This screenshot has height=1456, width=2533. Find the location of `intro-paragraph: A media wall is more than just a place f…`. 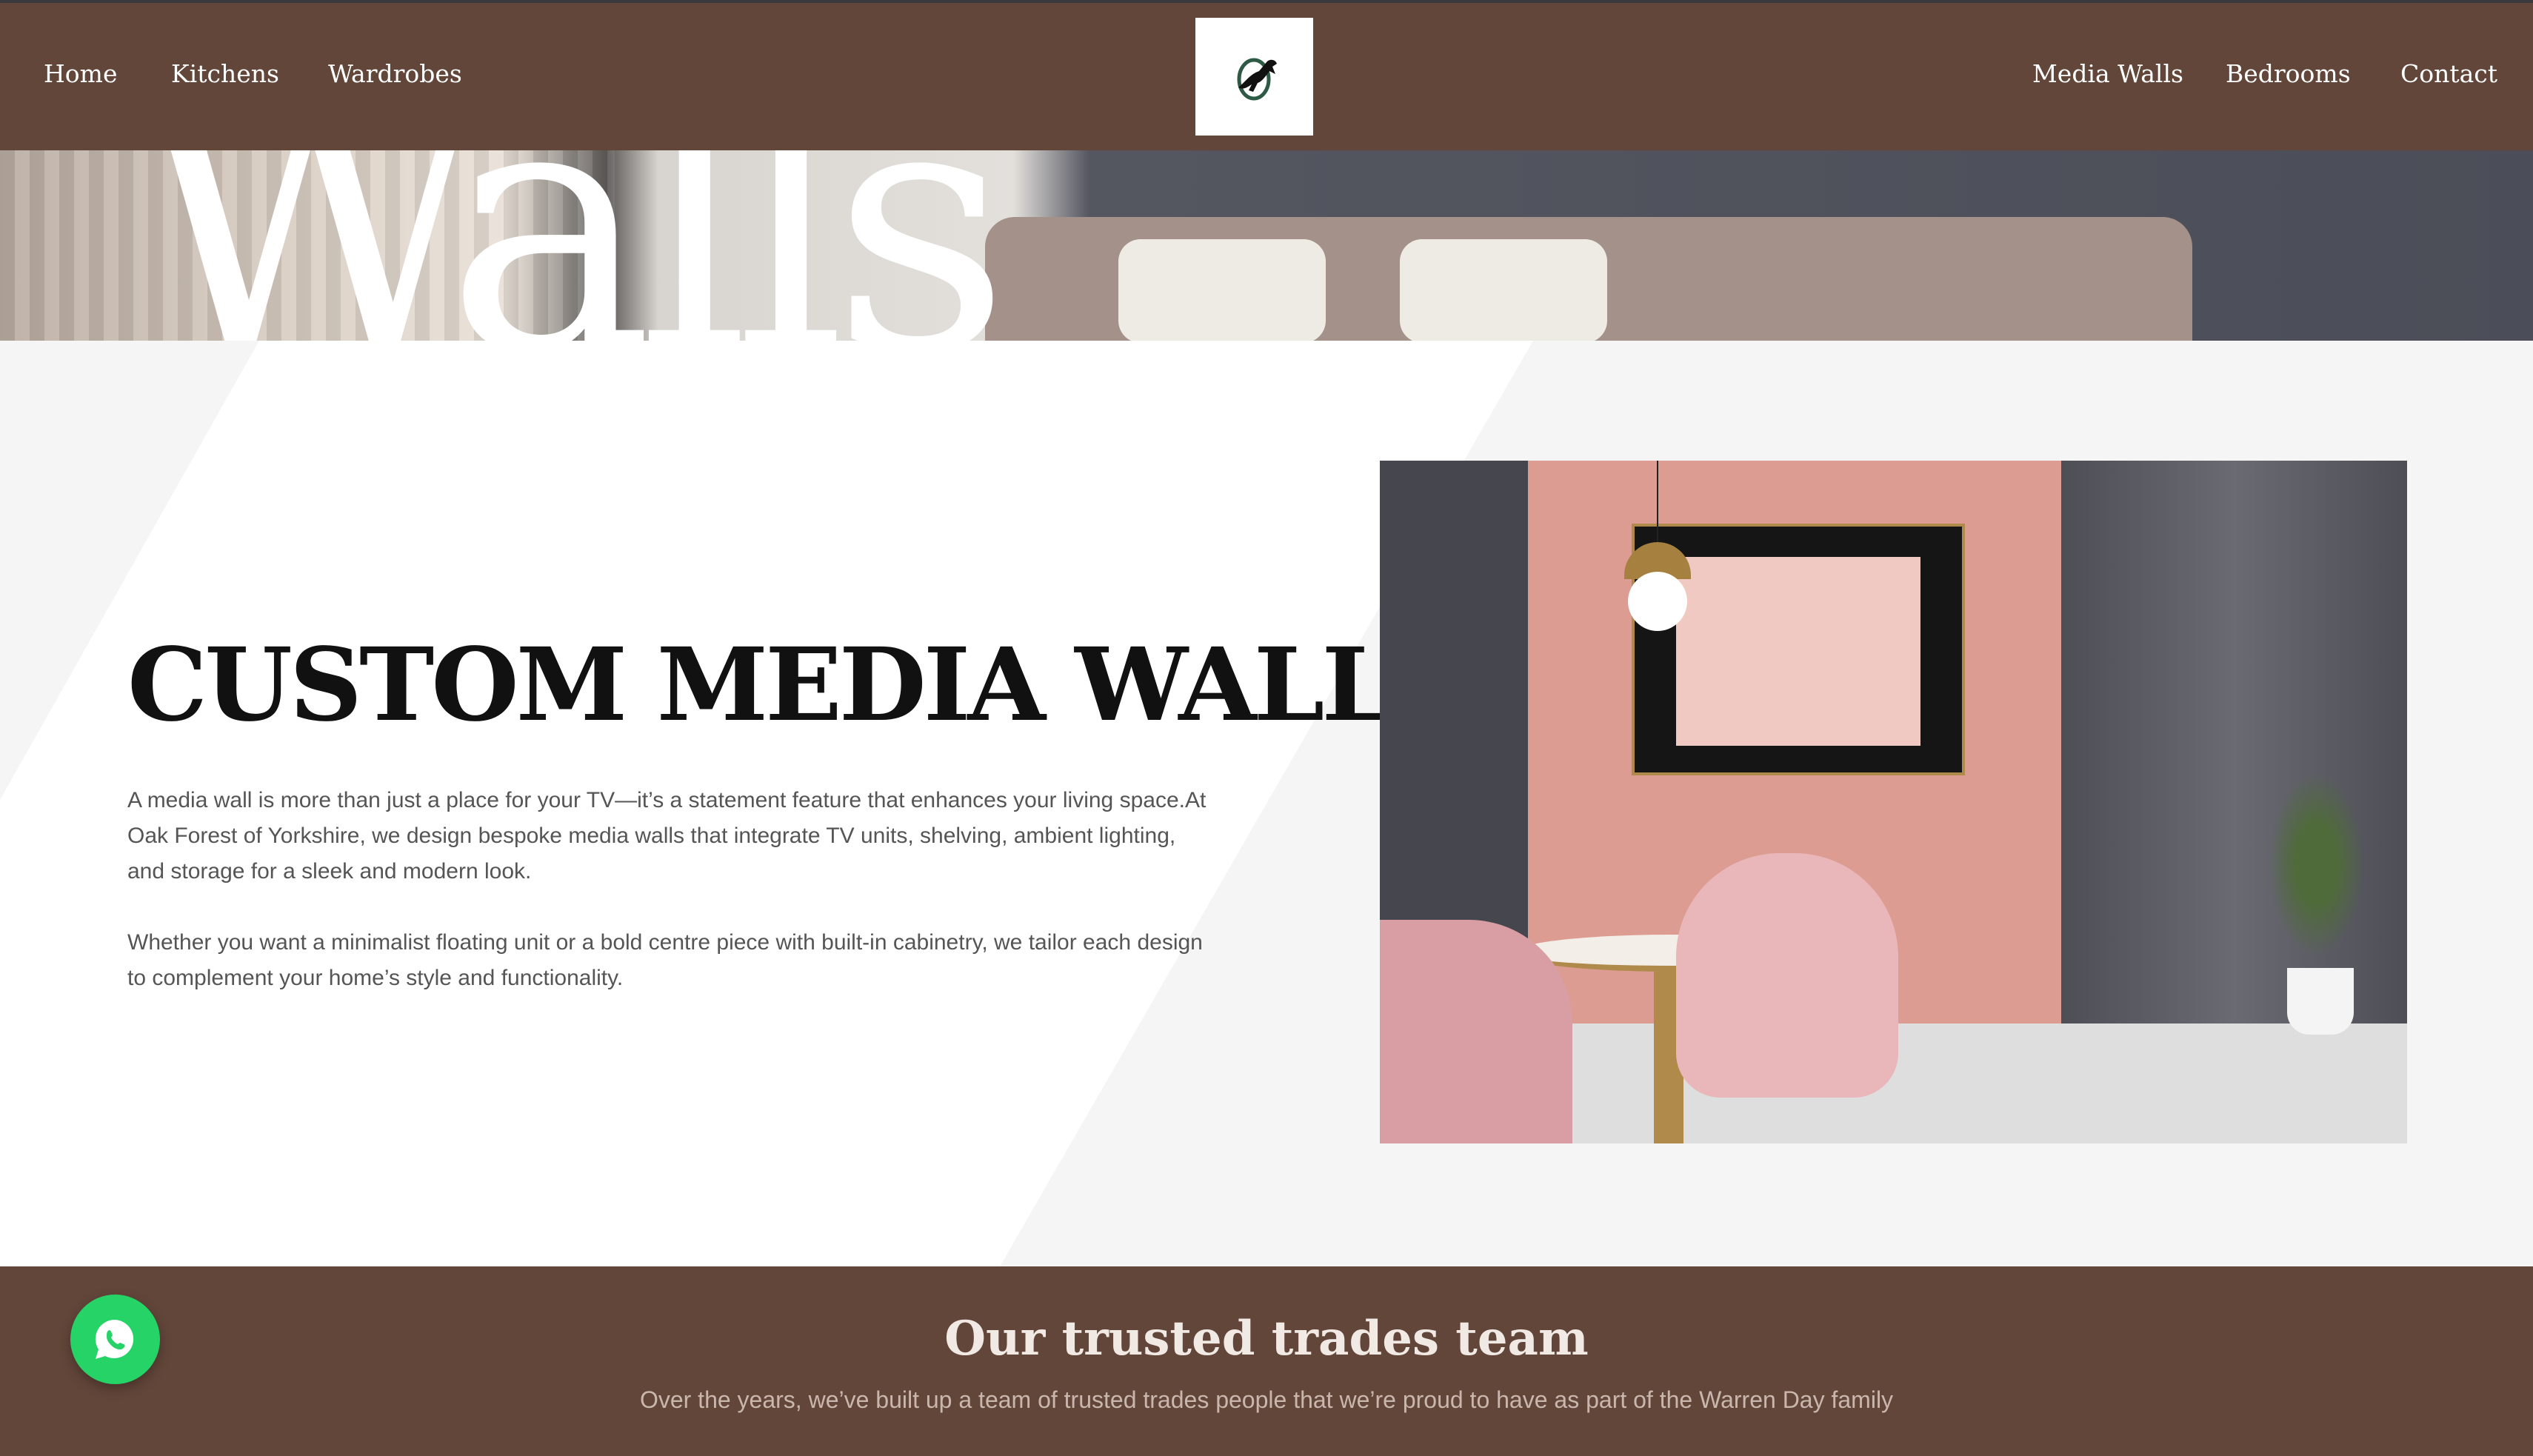

intro-paragraph: A media wall is more than just a place f… is located at coordinates (667, 836).